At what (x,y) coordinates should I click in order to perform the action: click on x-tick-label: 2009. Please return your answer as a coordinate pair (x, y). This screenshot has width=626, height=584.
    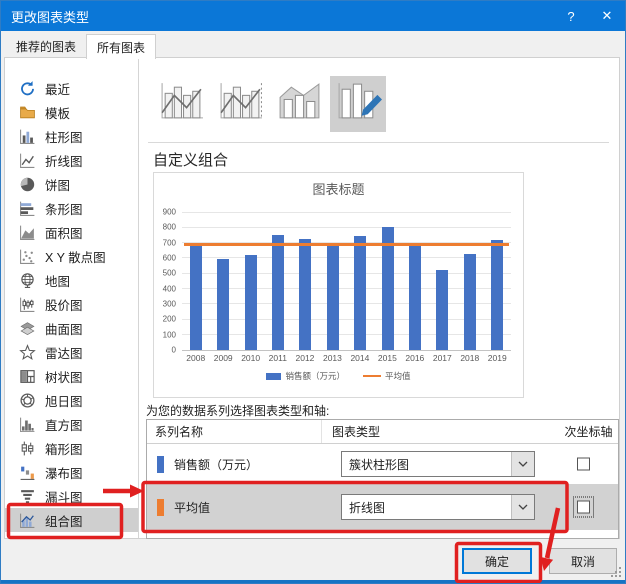
    Looking at the image, I should click on (223, 358).